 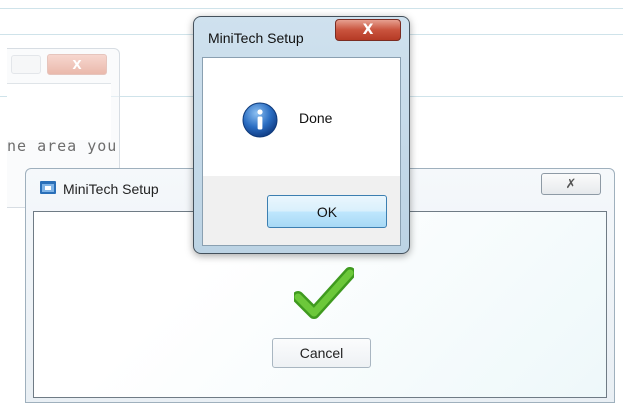 I want to click on background-window-titlebar: X, so click(x=63, y=65).